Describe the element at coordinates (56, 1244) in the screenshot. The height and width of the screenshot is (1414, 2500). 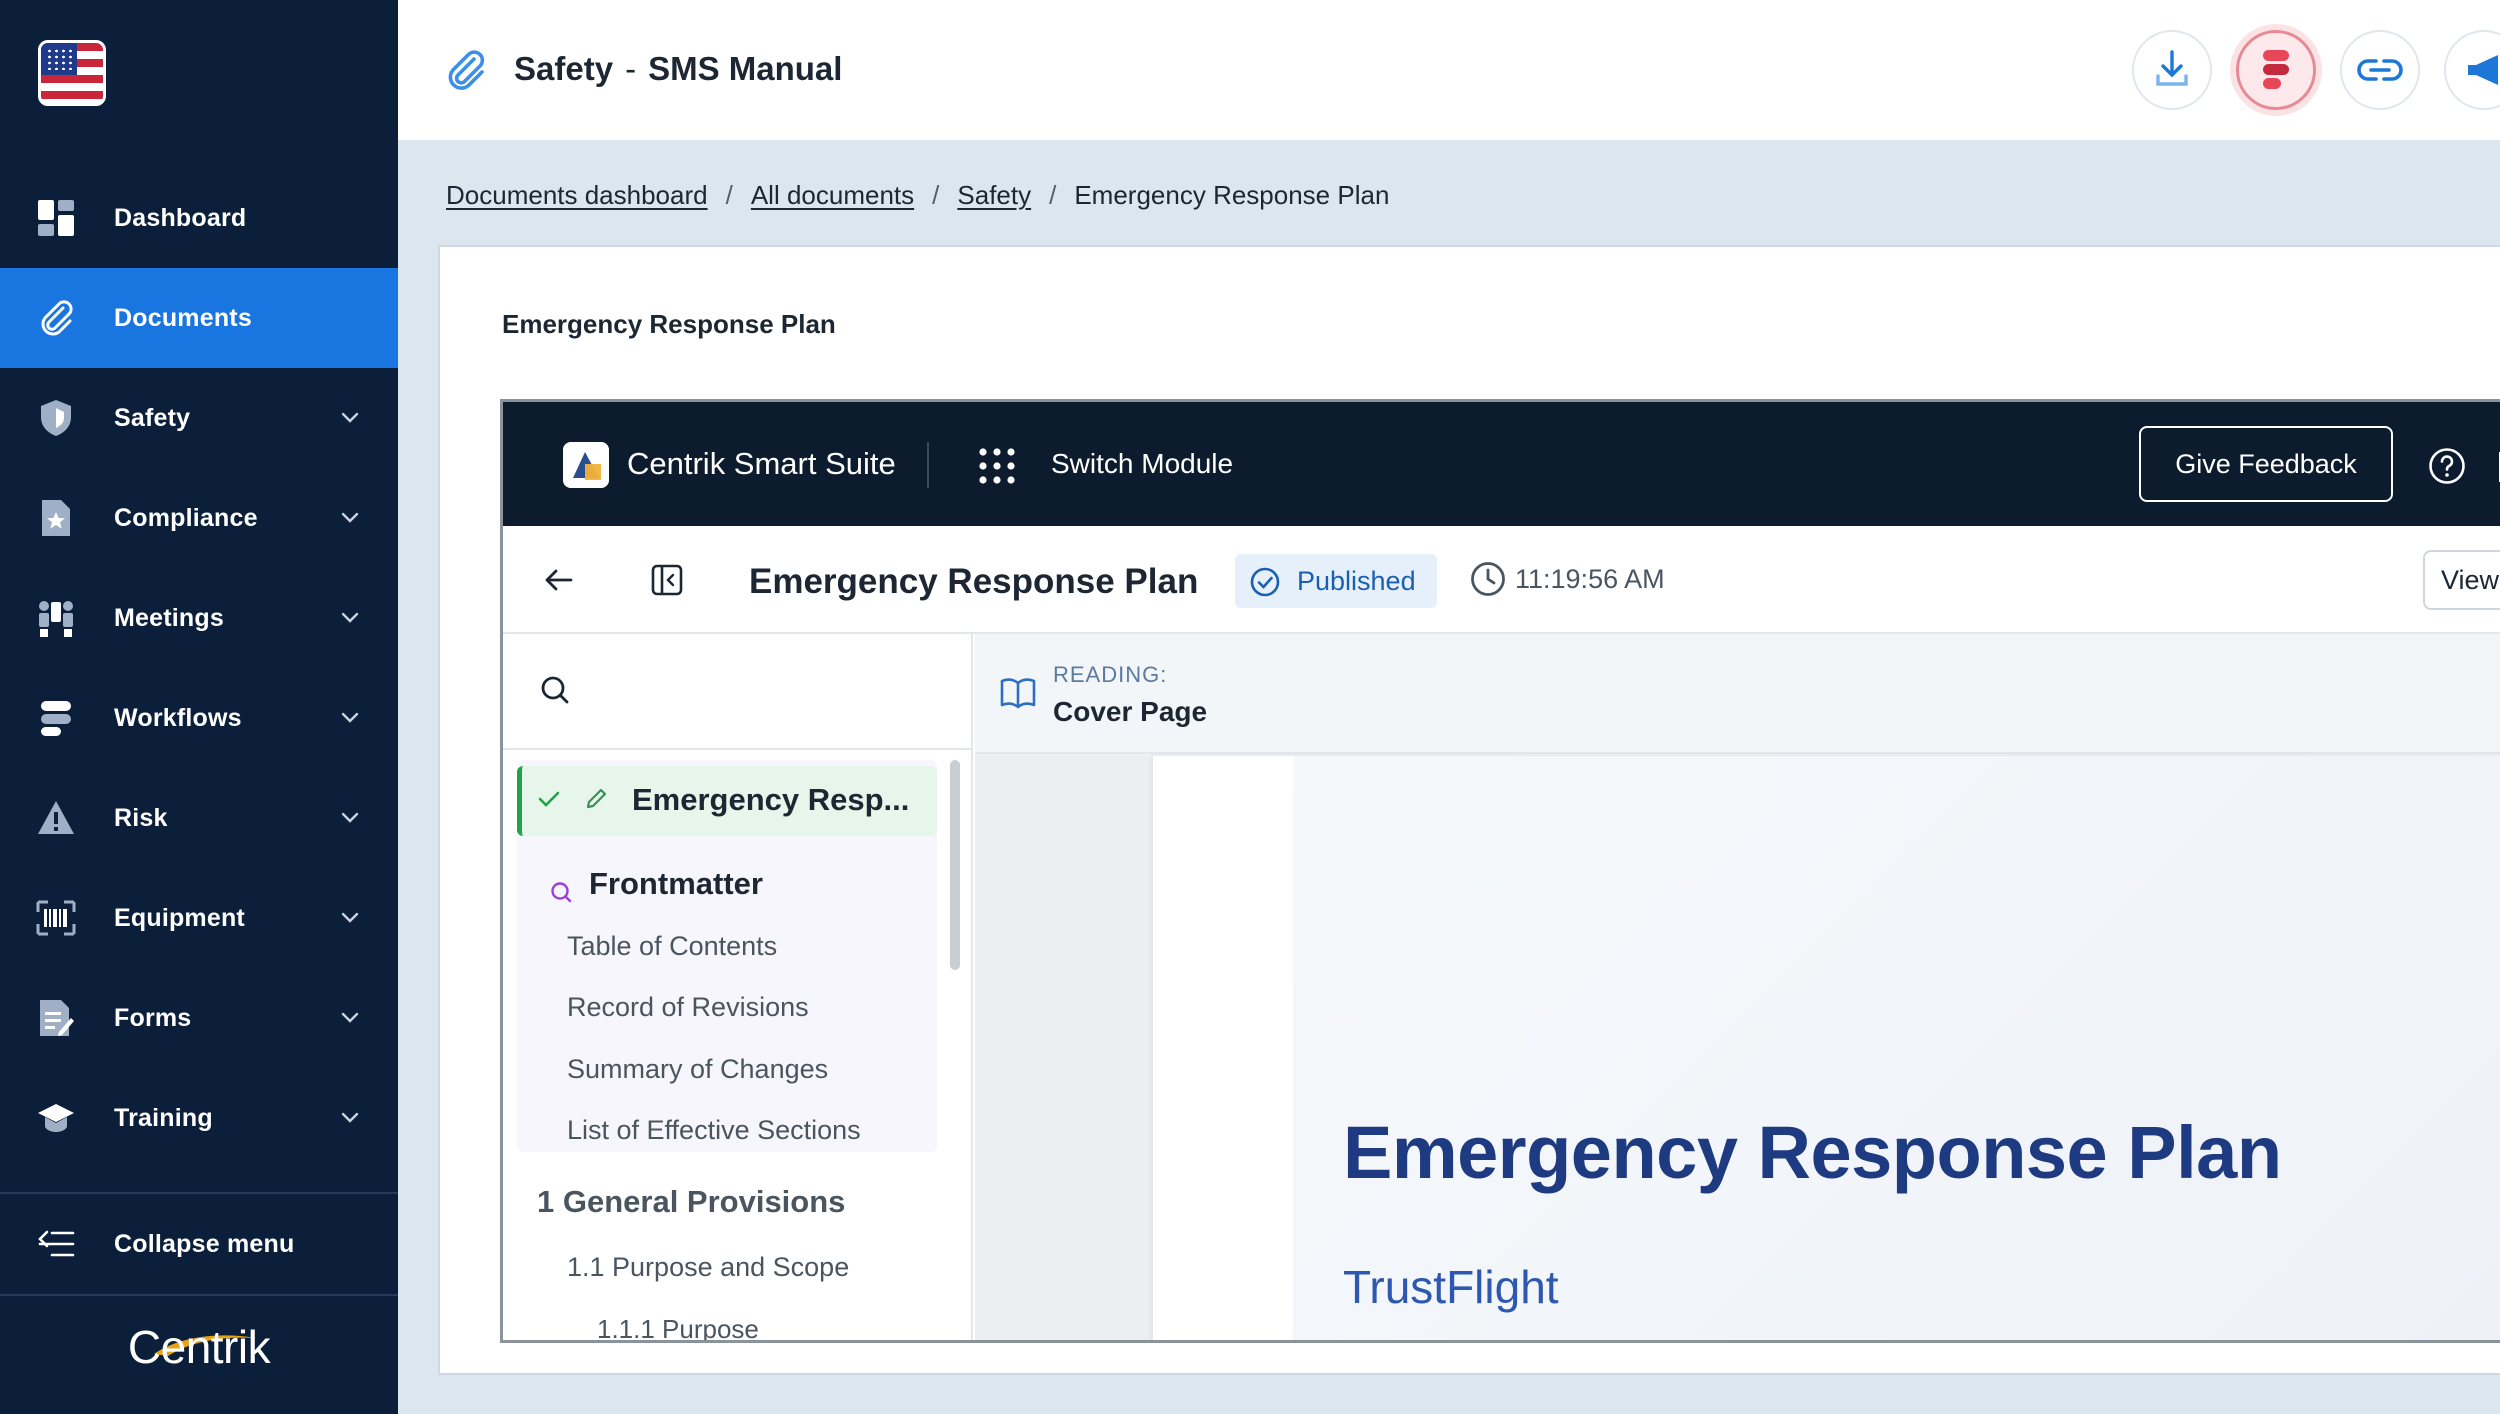
I see `collapse-icon` at that location.